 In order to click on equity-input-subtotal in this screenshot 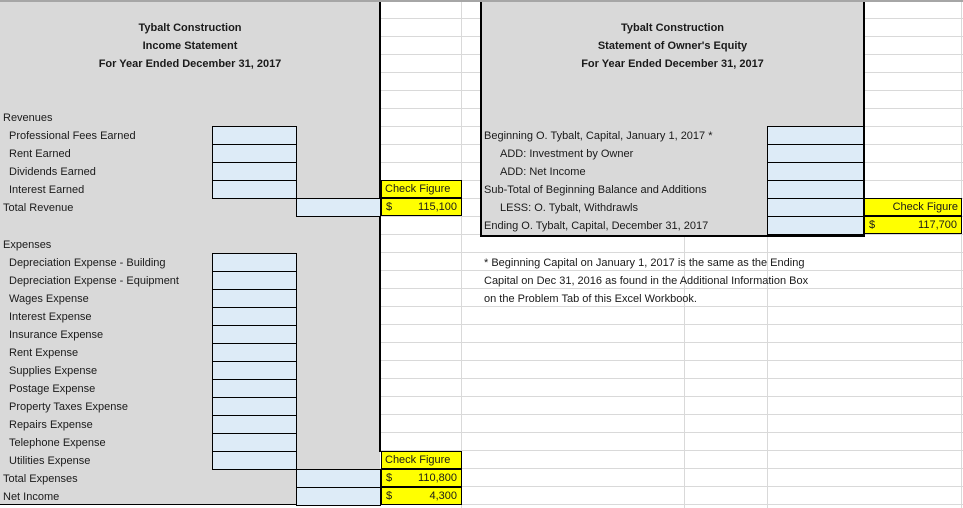, I will do `click(815, 189)`.